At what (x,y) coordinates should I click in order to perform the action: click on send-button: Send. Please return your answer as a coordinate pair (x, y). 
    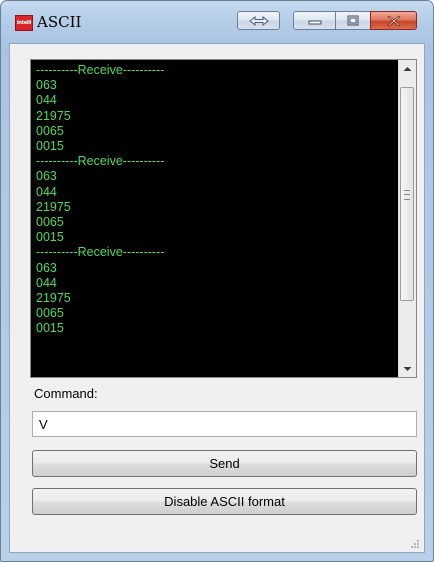
    Looking at the image, I should click on (224, 463).